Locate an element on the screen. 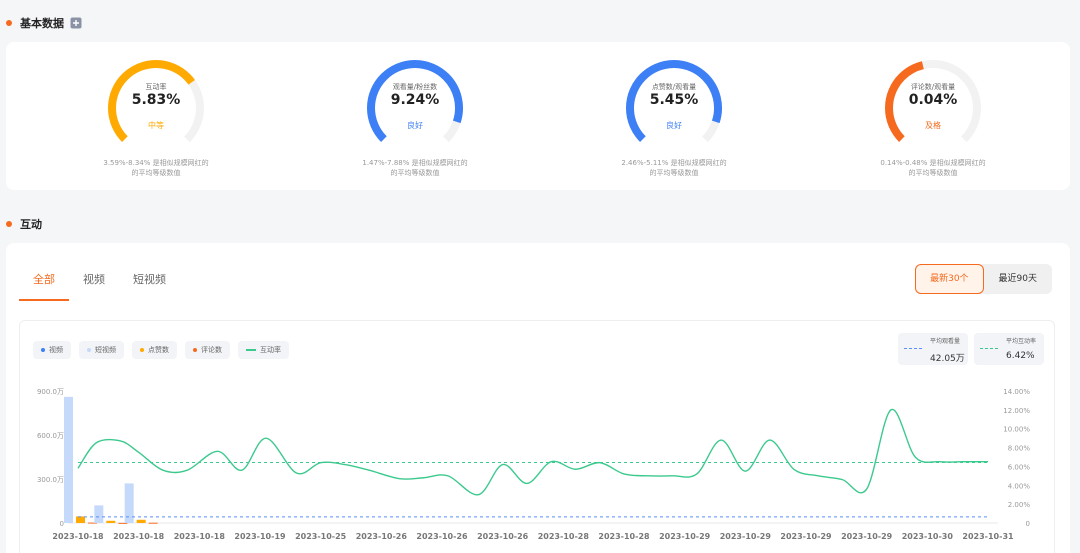 The image size is (1080, 553). avg-views-line-icon is located at coordinates (913, 348).